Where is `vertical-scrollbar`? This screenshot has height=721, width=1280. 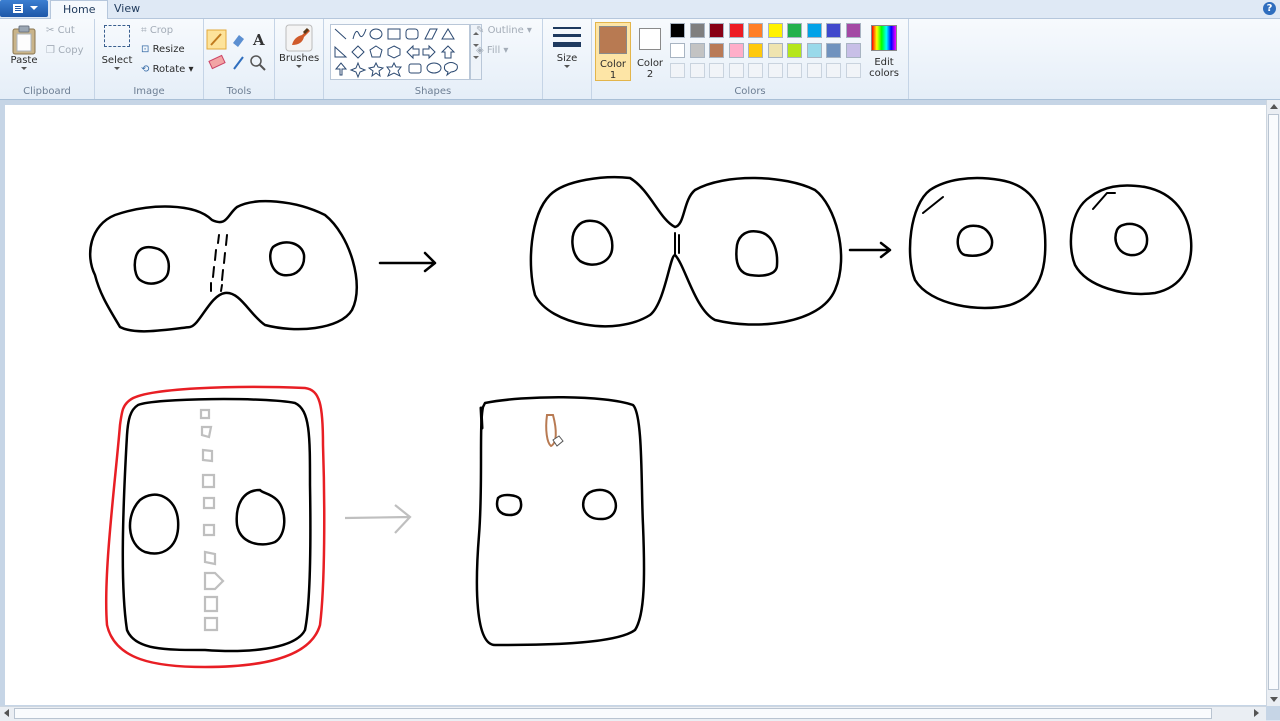
vertical-scrollbar is located at coordinates (1273, 403).